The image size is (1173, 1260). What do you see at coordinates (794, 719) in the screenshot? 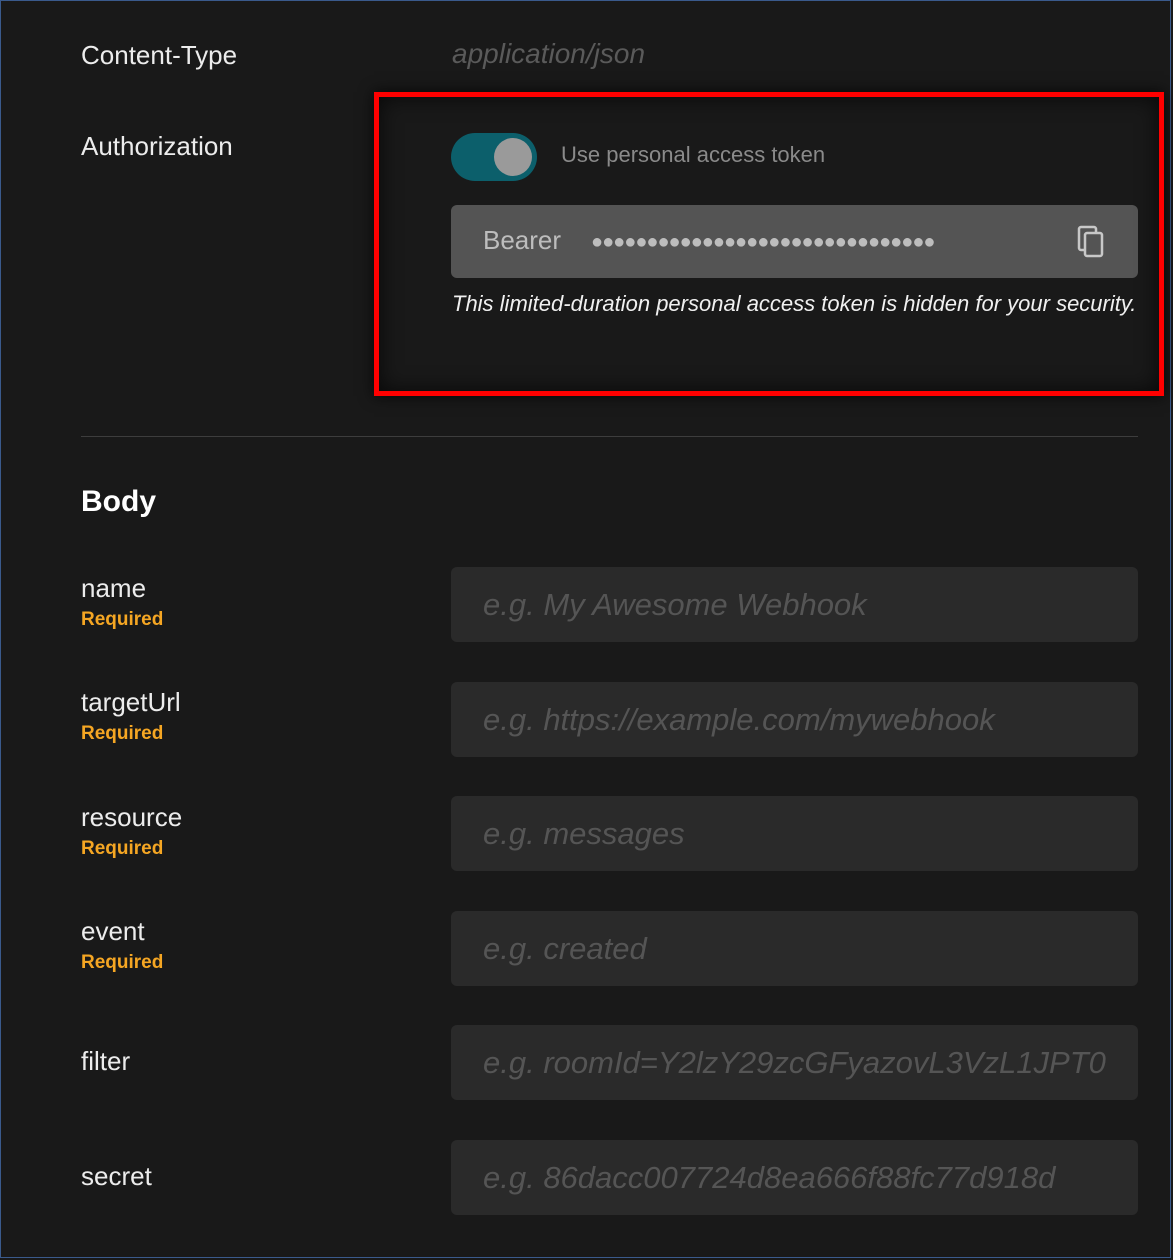
I see `targeturl-input` at bounding box center [794, 719].